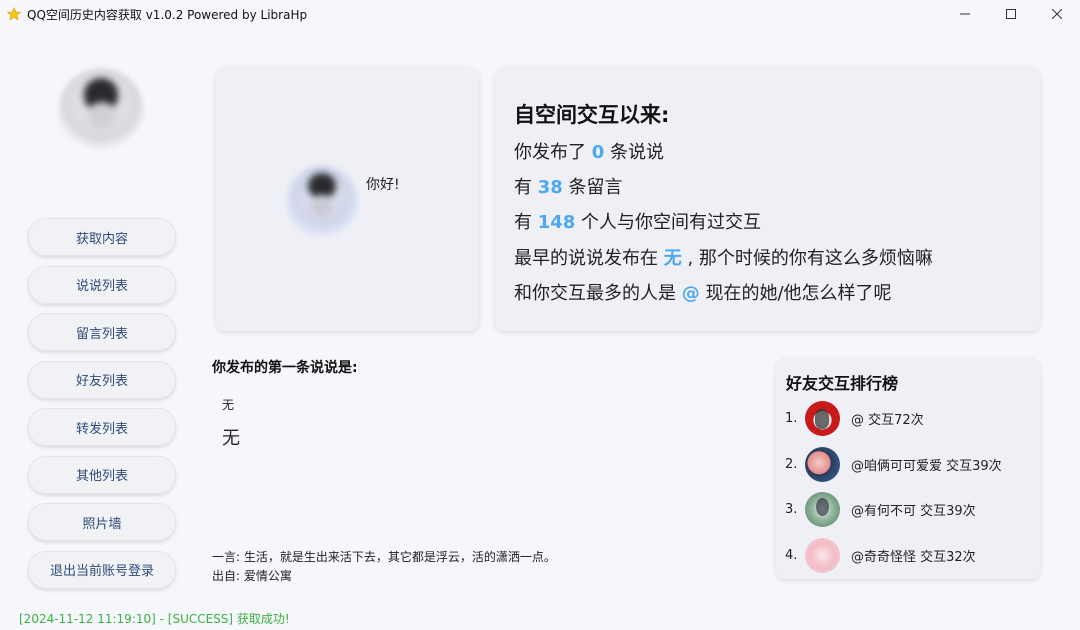 The width and height of the screenshot is (1080, 630). Describe the element at coordinates (703, 293) in the screenshot. I see `stat-top-friend: 和你交互最多的人是 @ 现在的她/他怎么样了呢` at that location.